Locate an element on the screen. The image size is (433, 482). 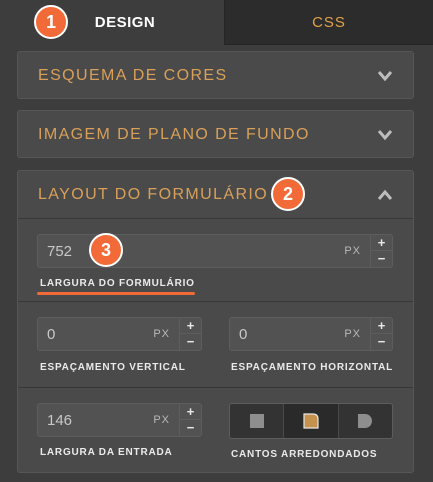
rounded-corner-icon is located at coordinates (311, 421).